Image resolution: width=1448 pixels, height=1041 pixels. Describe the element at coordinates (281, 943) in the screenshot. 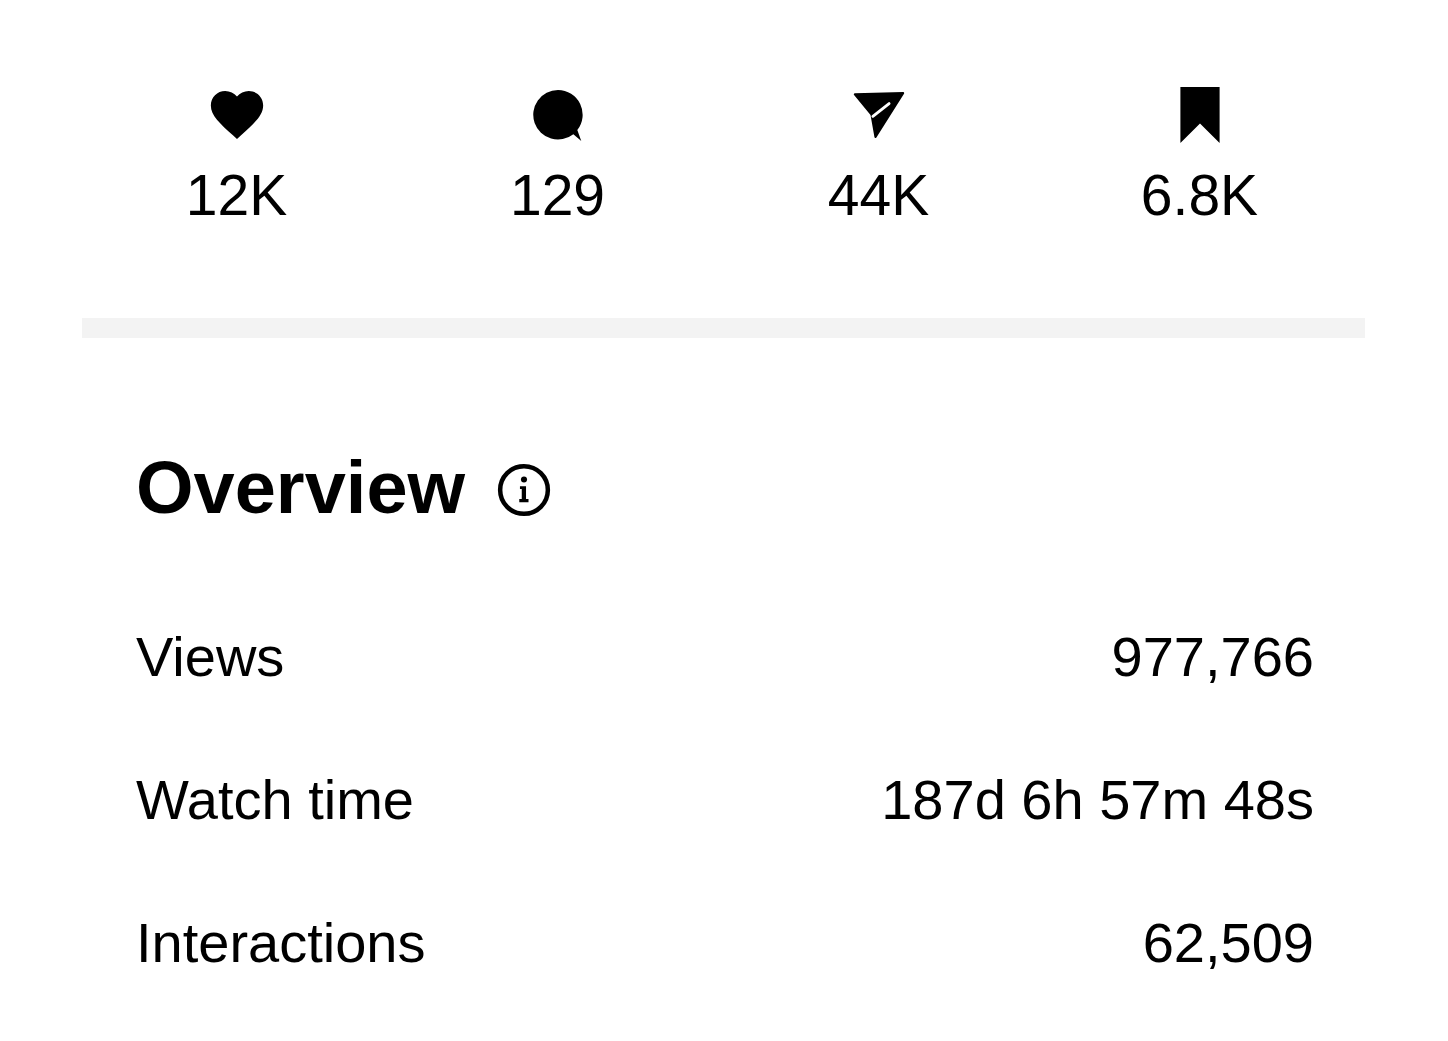

I see `metric-label: Interactions` at that location.